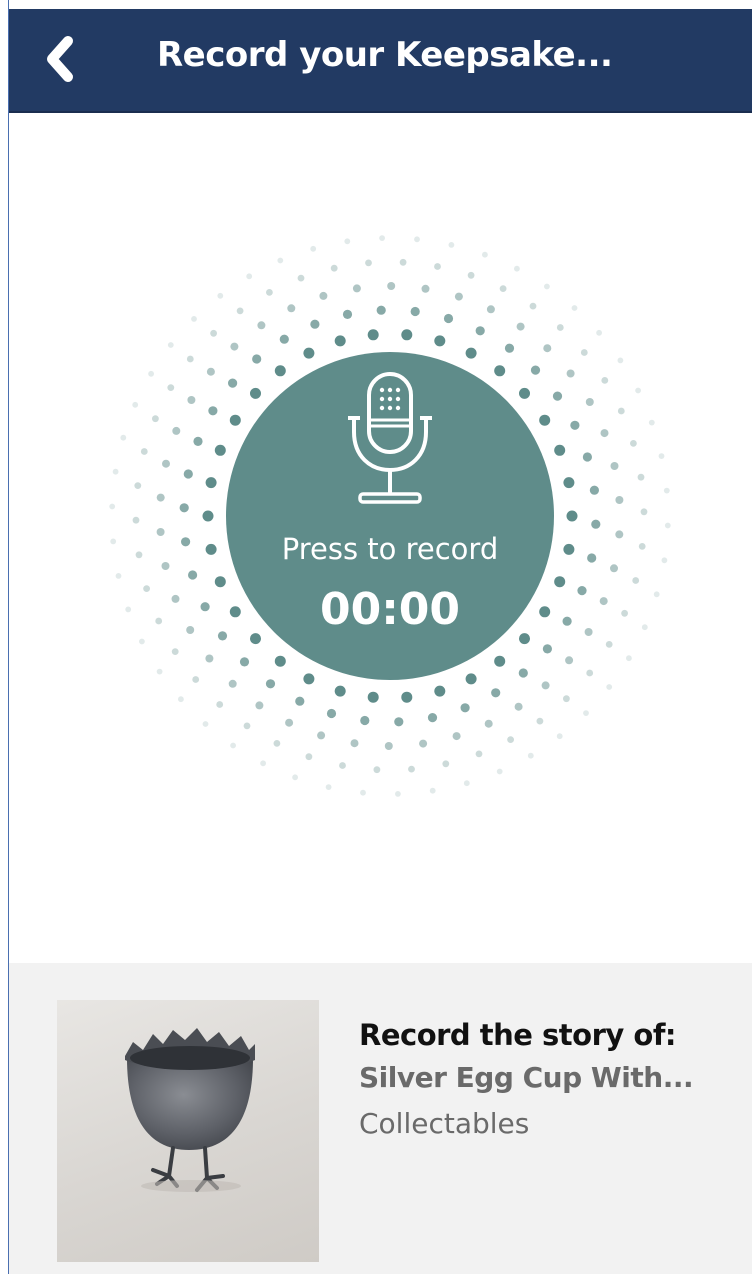  What do you see at coordinates (390, 516) in the screenshot?
I see `record-button: Press to record 00:00` at bounding box center [390, 516].